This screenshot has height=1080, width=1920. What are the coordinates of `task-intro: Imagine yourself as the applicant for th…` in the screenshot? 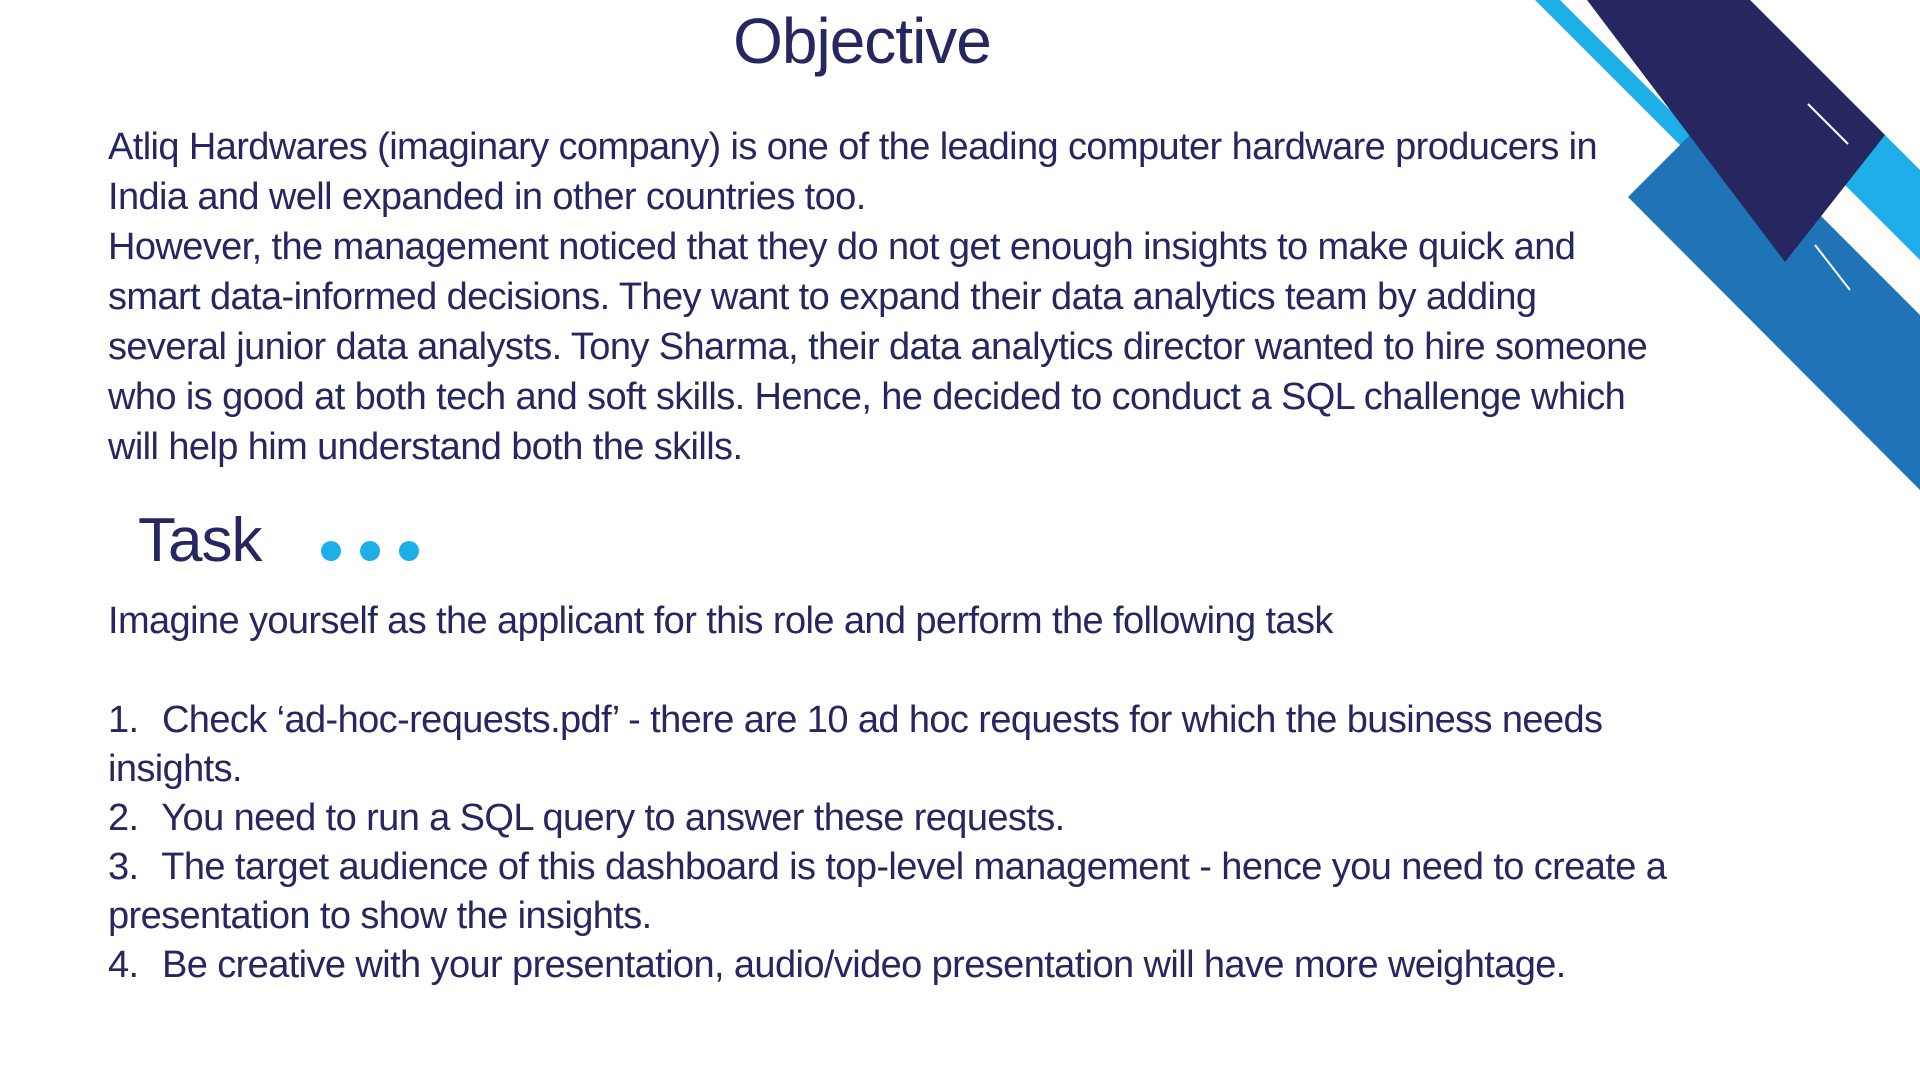 It's located at (720, 621).